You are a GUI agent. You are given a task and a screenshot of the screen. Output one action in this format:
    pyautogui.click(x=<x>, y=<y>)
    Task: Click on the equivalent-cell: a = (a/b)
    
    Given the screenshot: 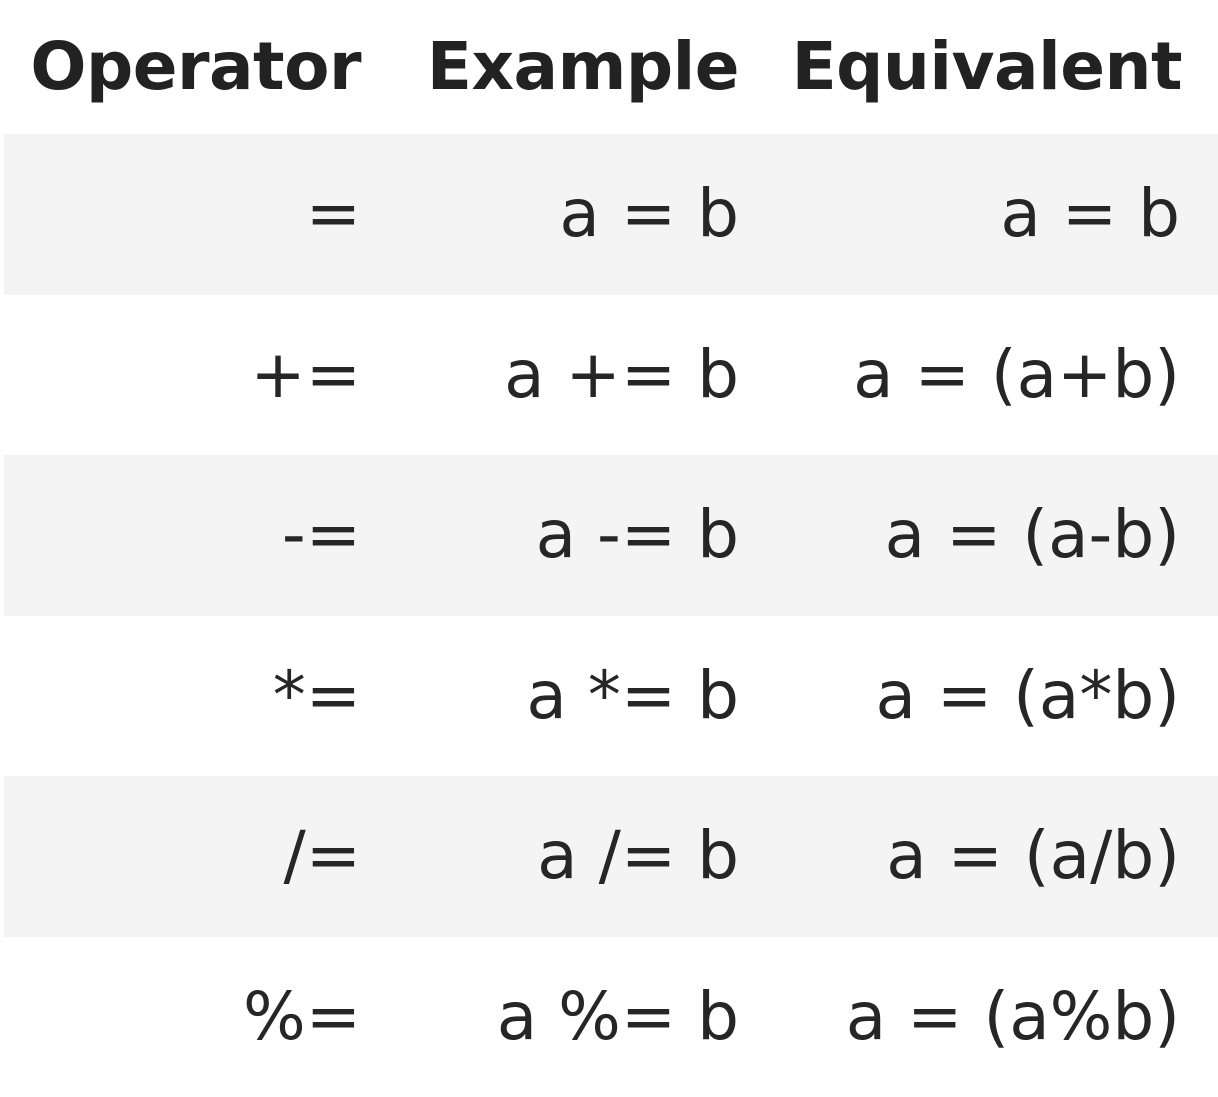 What is the action you would take?
    pyautogui.click(x=994, y=856)
    